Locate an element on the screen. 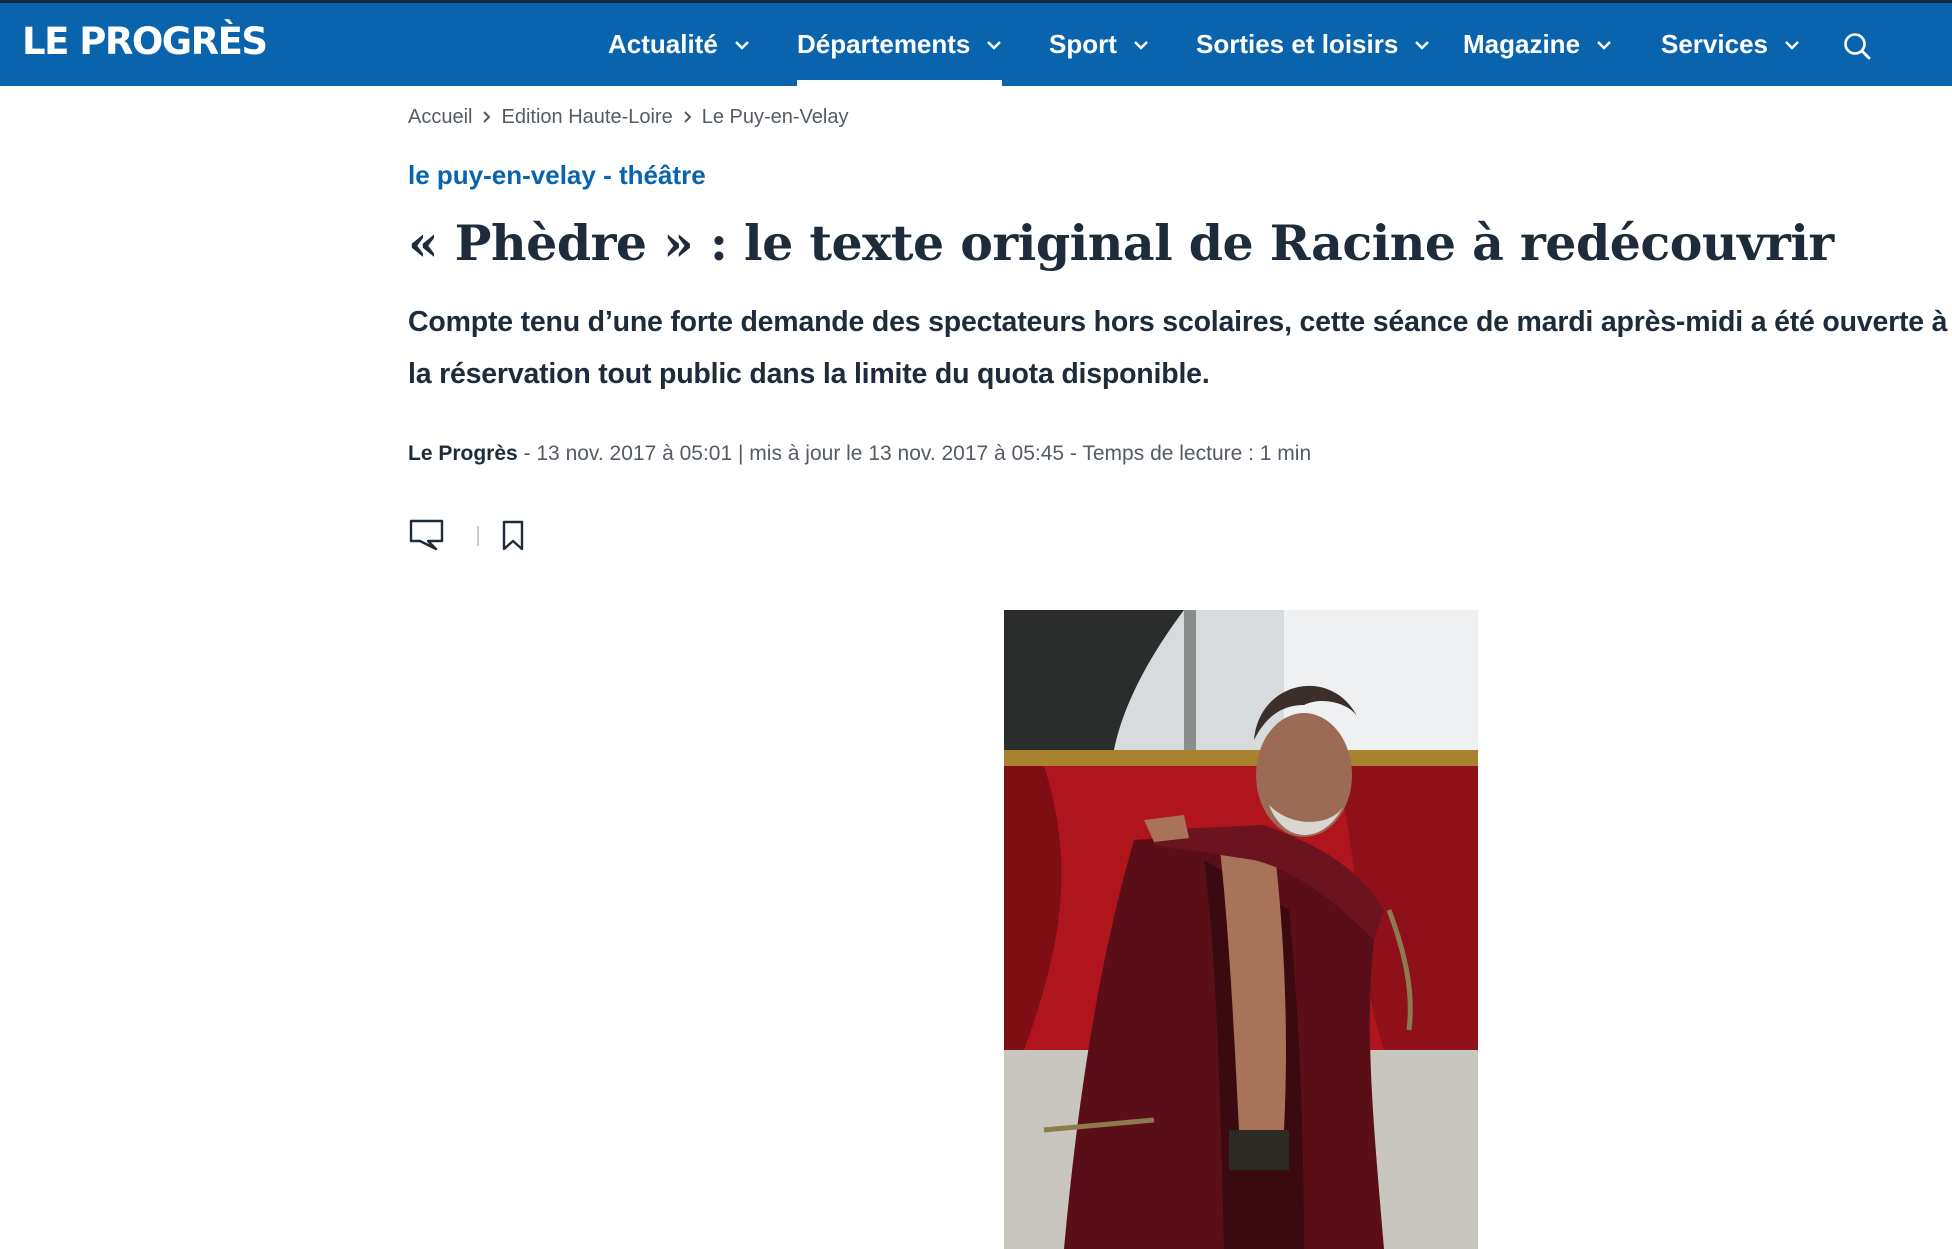 This screenshot has width=1952, height=1249. article-source: Le Progrès is located at coordinates (463, 453).